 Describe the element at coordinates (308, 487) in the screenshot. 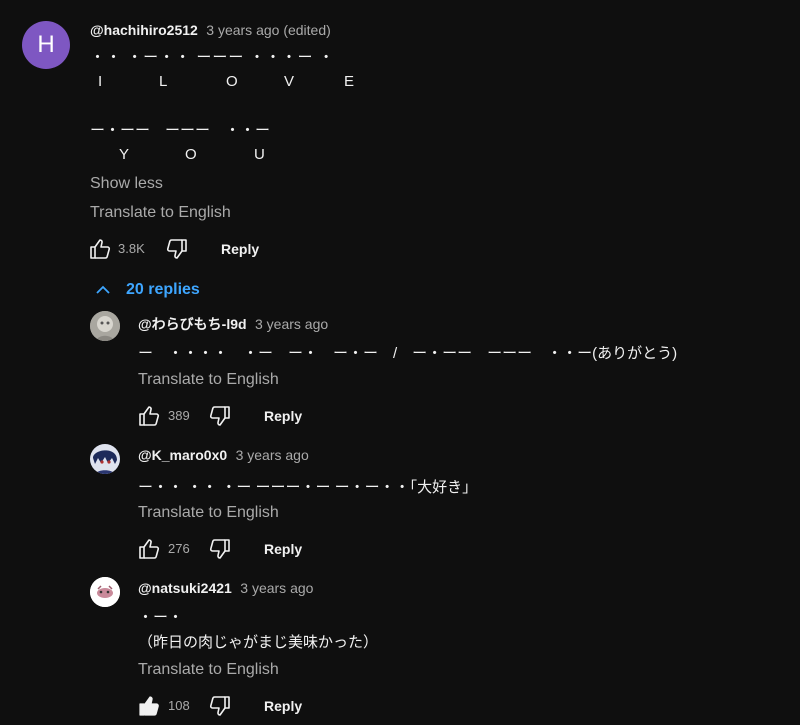

I see `reply-text: ー・・ ・・ ・ー ーーー・ー ー・ー・・「大好き」` at that location.